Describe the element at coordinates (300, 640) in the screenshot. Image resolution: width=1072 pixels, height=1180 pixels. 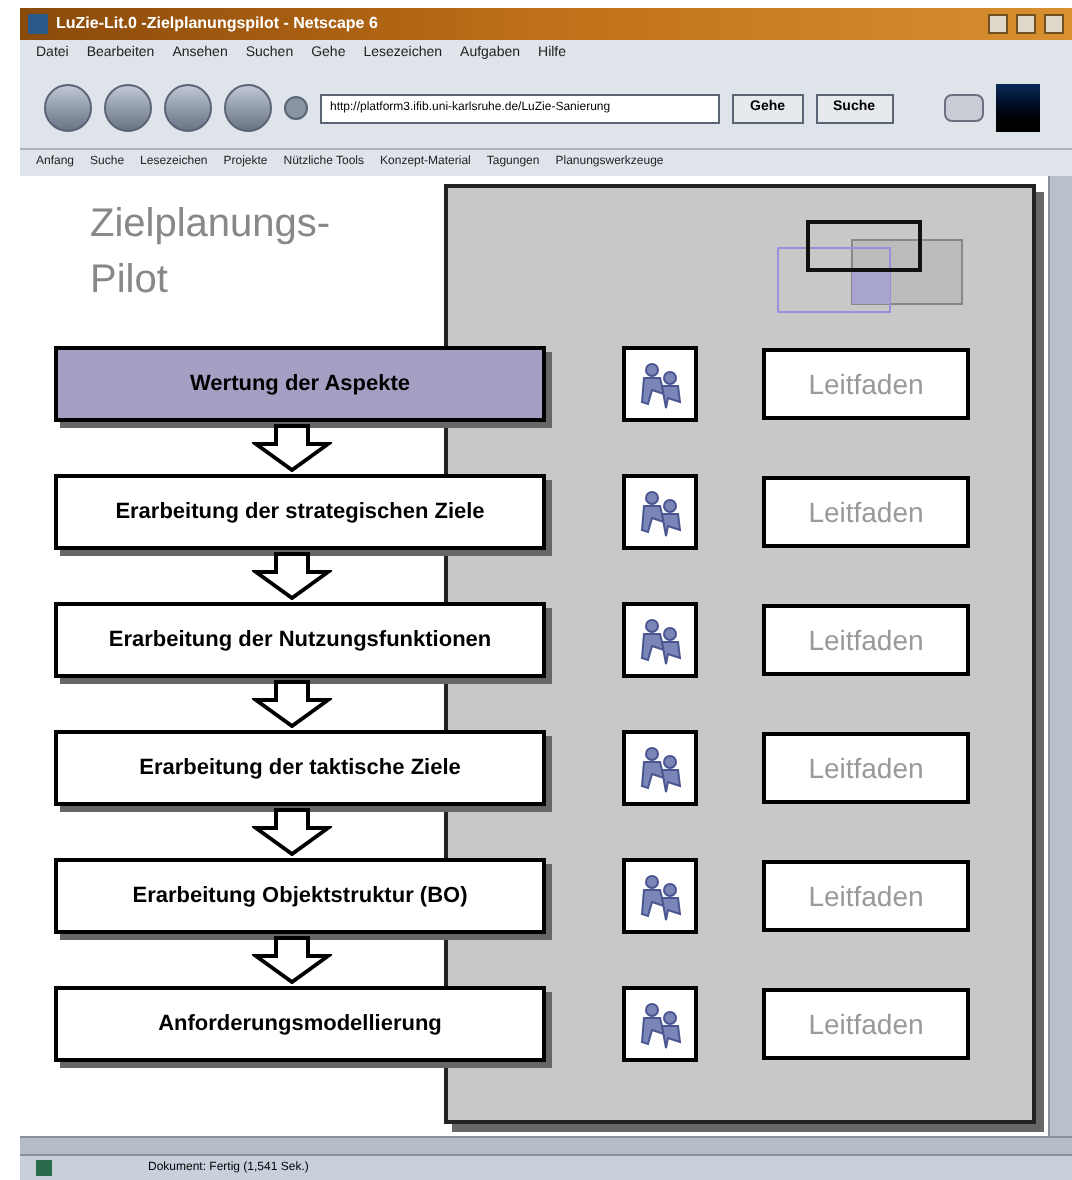
I see `step-button: Erarbeitung der Nutzungsfunktionen` at that location.